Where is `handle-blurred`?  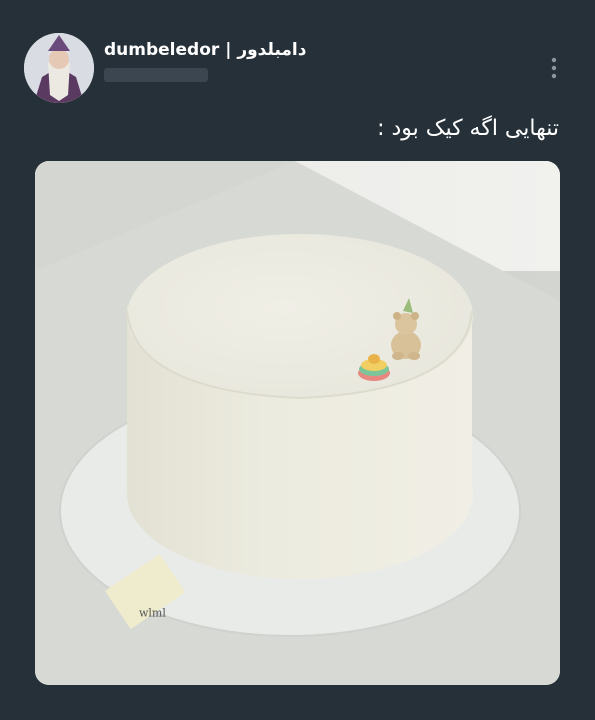
handle-blurred is located at coordinates (156, 75).